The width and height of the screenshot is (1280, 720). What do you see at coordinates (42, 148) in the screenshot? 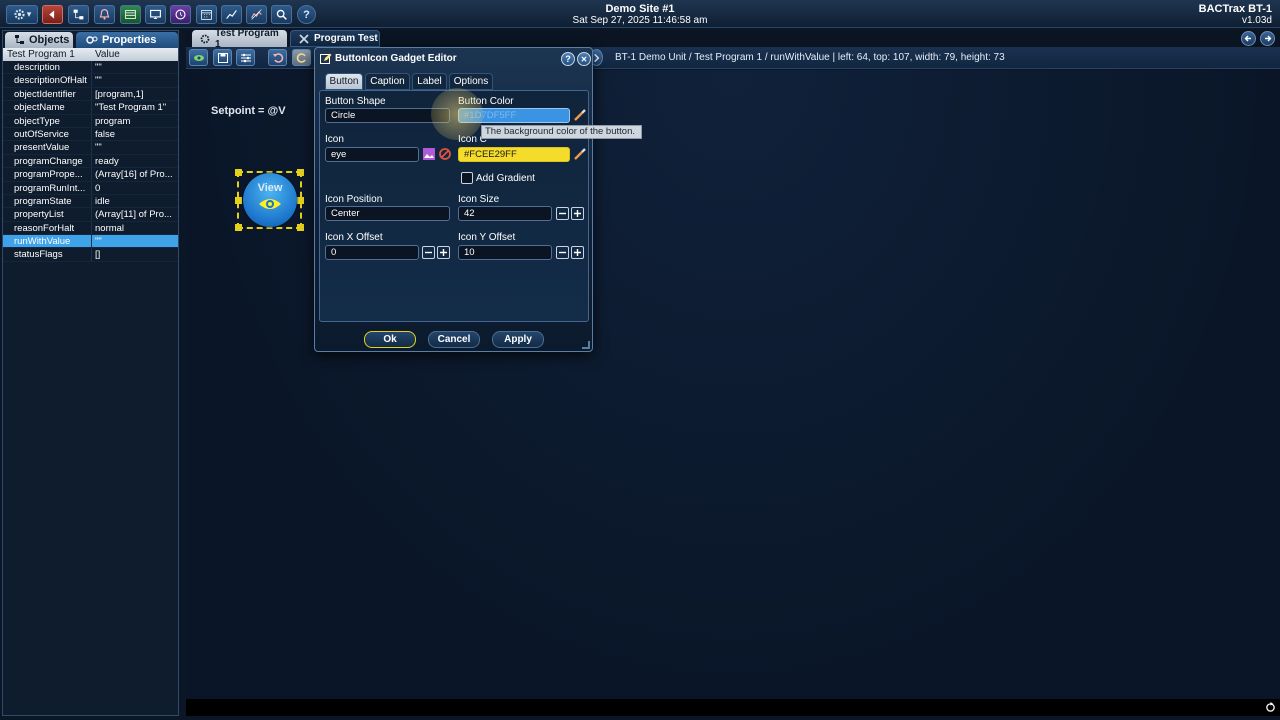
I see `property-name: presentValue` at bounding box center [42, 148].